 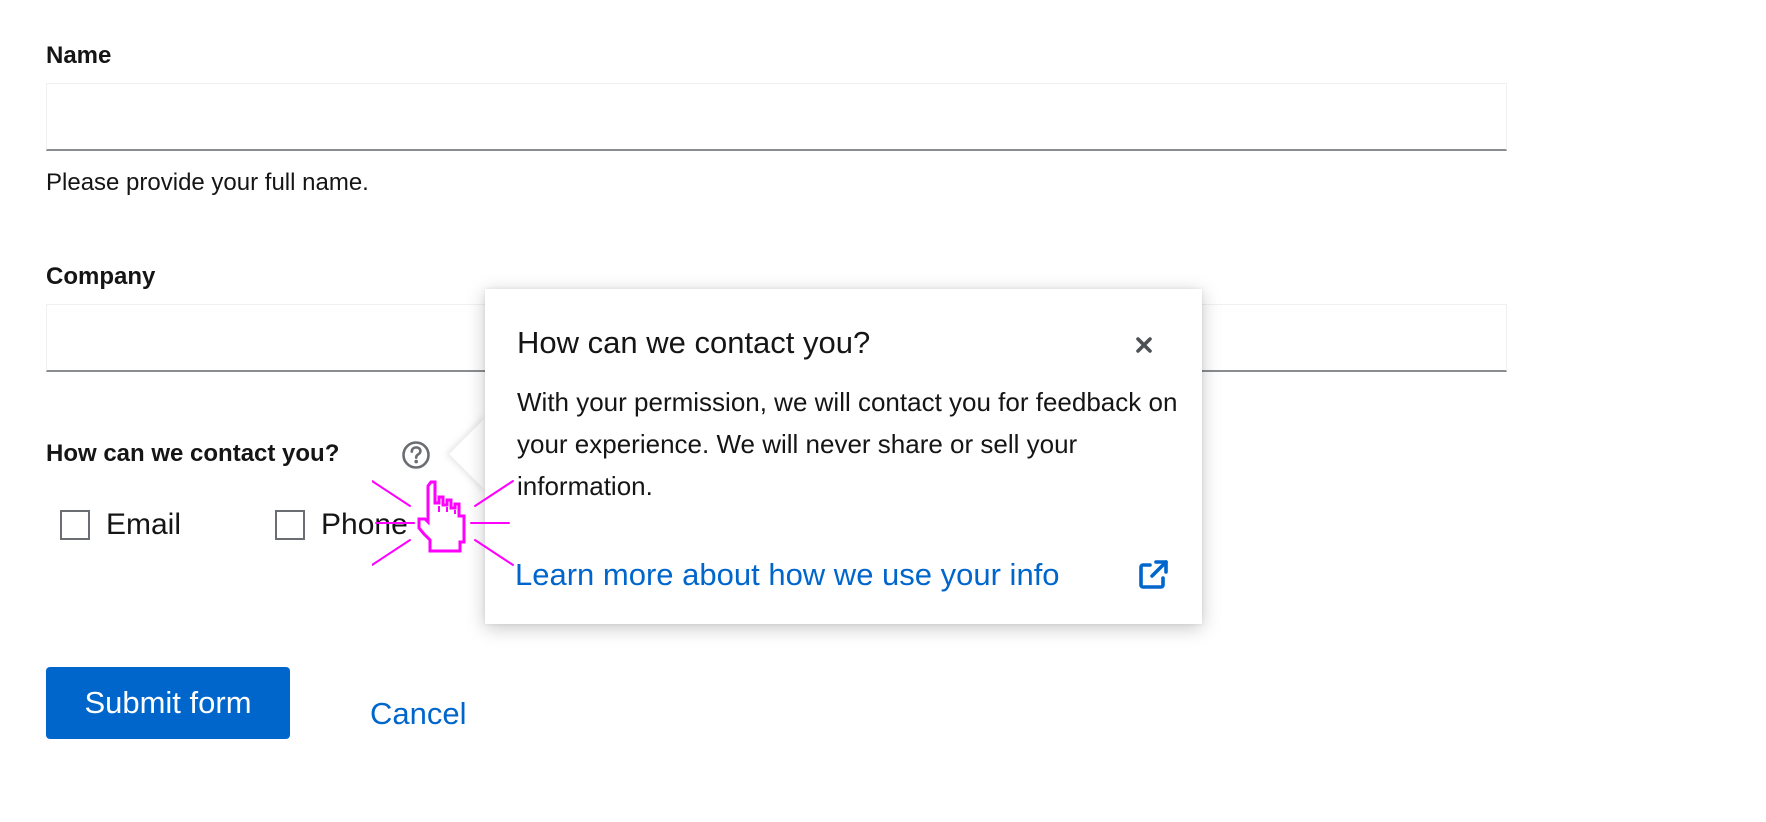 I want to click on name-helper-text: Please provide your full name., so click(x=207, y=182).